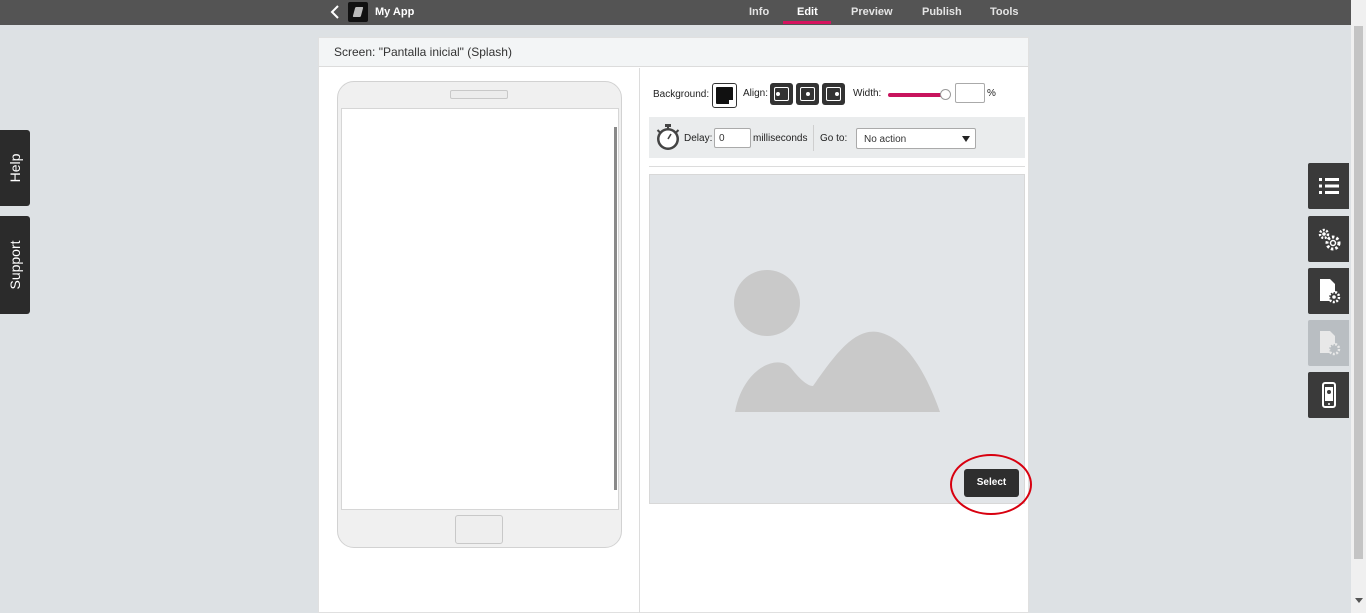  I want to click on page-settings-icon, so click(1328, 291).